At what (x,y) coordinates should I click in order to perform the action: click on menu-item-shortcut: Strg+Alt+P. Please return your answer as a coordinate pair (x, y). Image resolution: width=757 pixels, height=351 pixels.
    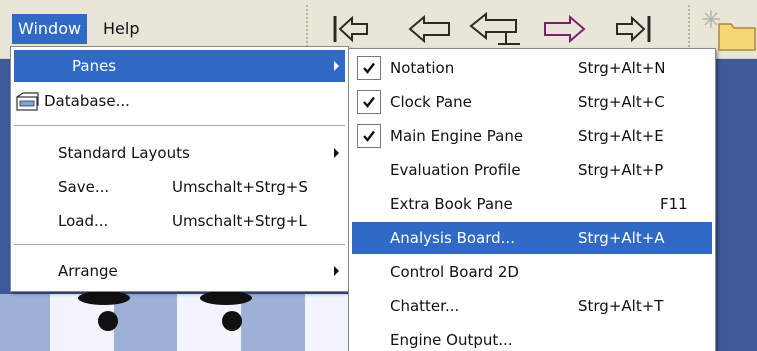
    Looking at the image, I should click on (621, 170).